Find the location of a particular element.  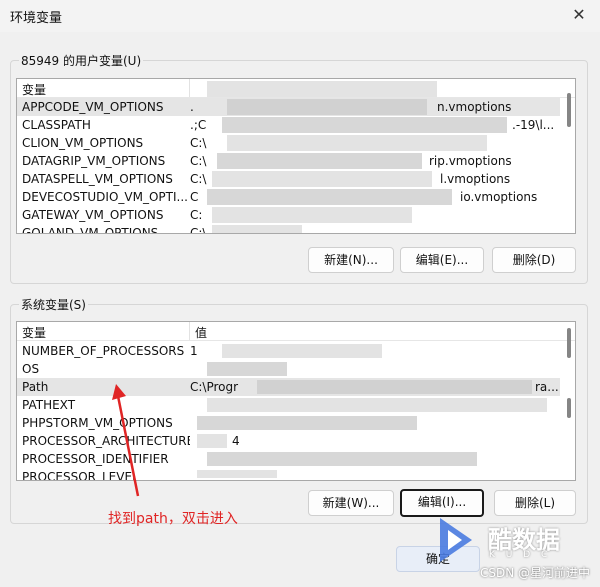

user-delete-button: 删除(D) is located at coordinates (534, 260).